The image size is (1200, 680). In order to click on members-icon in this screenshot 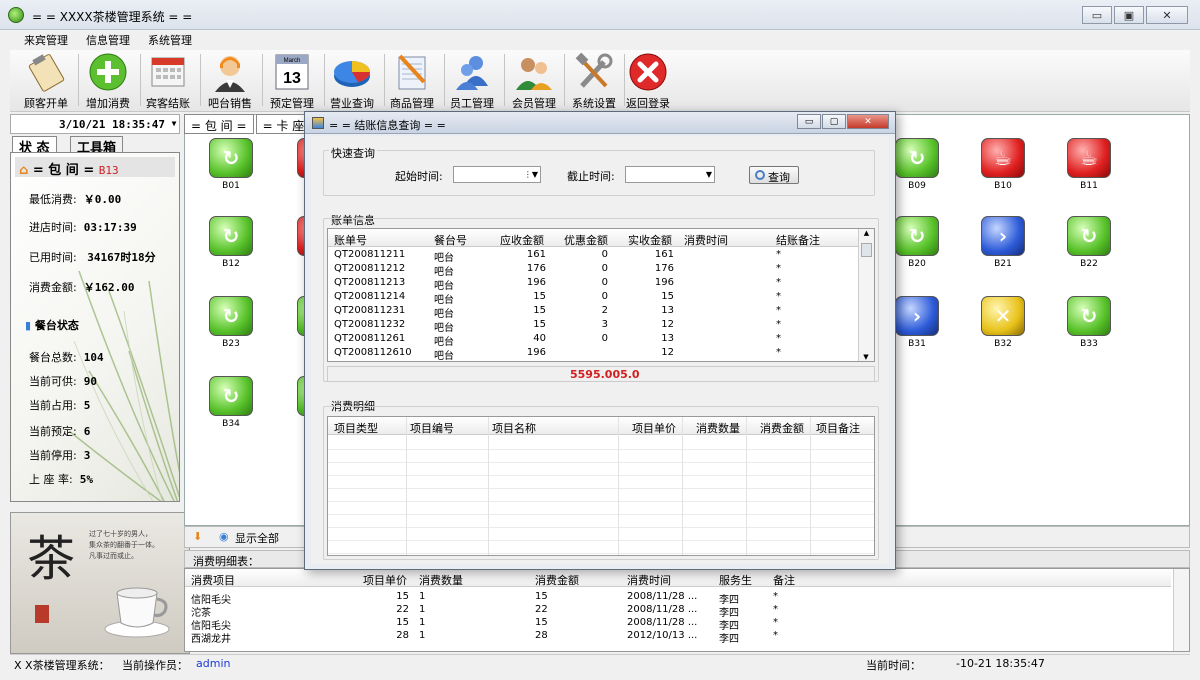, I will do `click(534, 72)`.